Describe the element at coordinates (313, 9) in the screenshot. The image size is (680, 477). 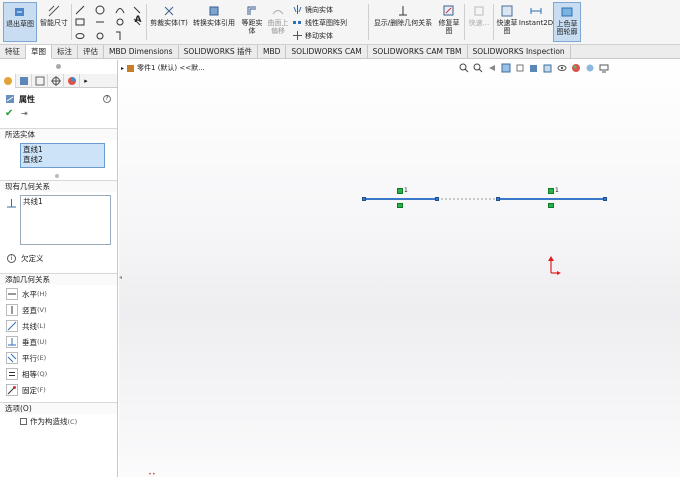
I see `mirror-entities-button: 镜向实体` at that location.